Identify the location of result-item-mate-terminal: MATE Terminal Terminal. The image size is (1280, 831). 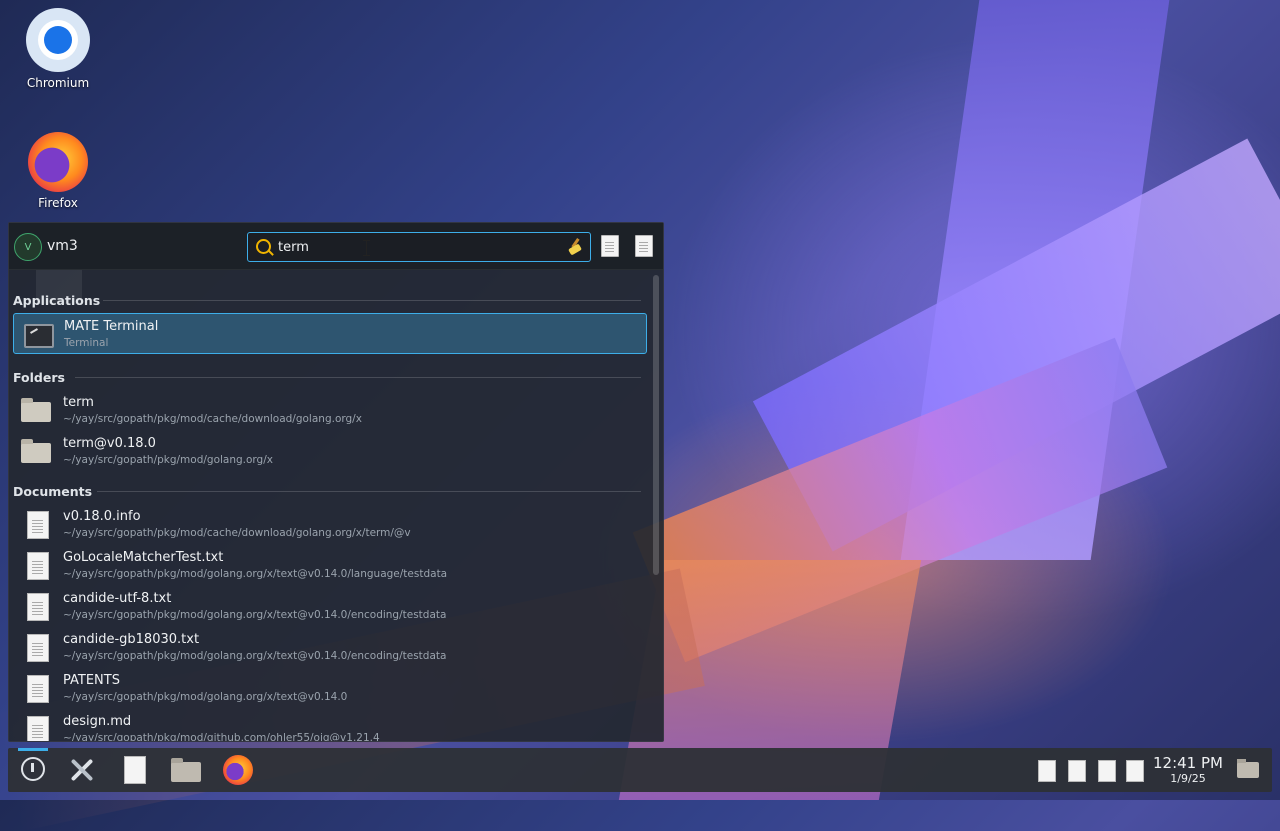
(330, 333).